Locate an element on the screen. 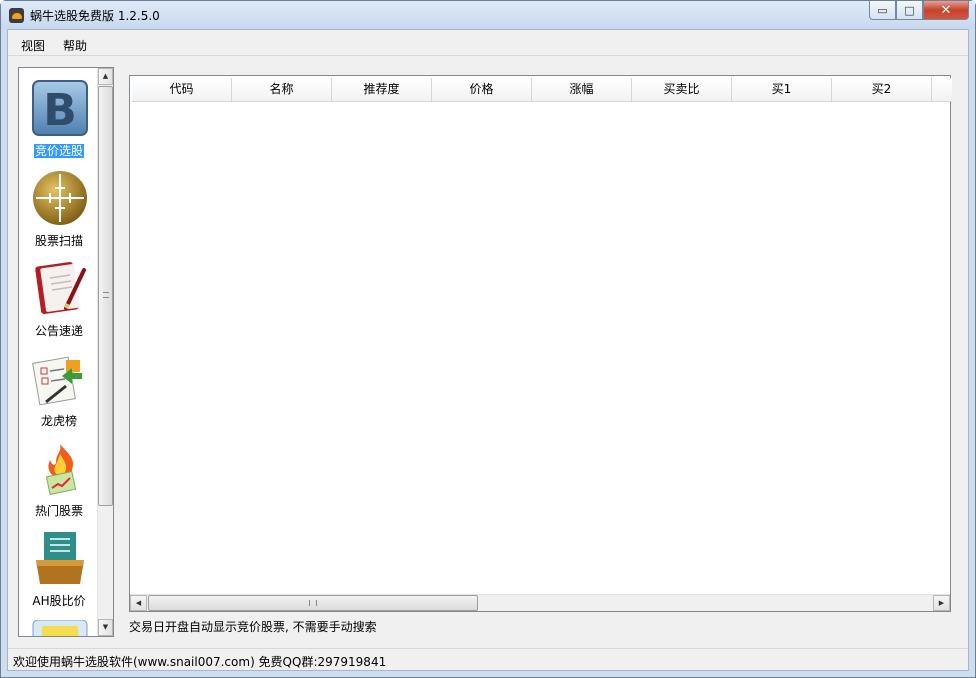  auction-hint: 交易日开盘自动显示竞价股票, 不需要手动搜索 is located at coordinates (253, 627).